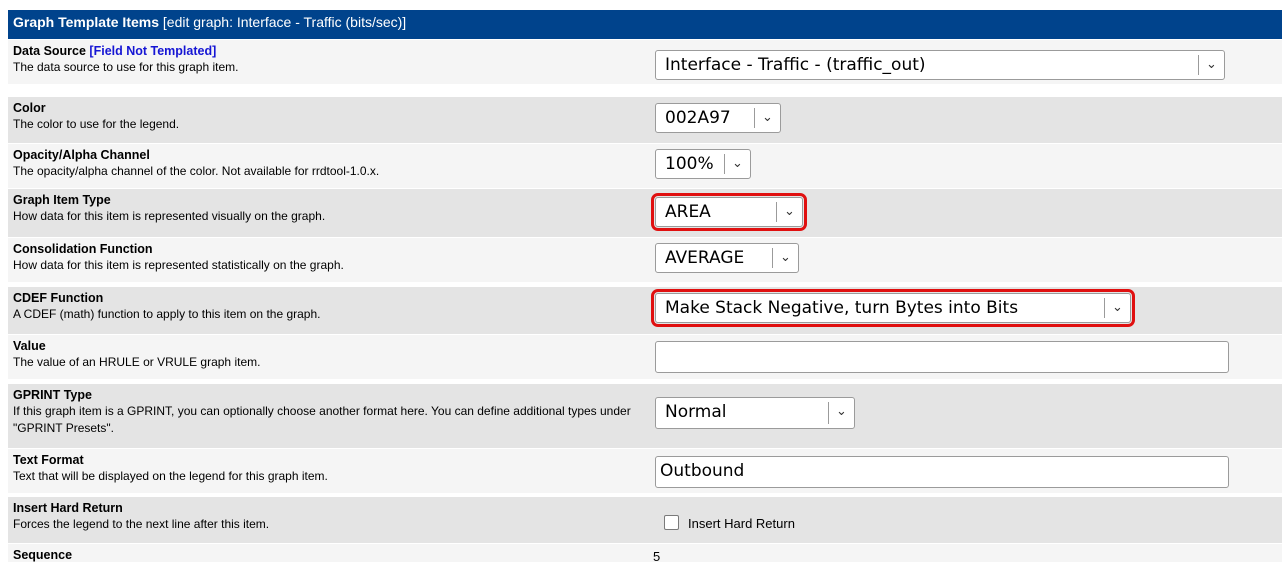 The width and height of the screenshot is (1282, 562). Describe the element at coordinates (152, 51) in the screenshot. I see `field-not-templated-link: [Field Not Templated]` at that location.